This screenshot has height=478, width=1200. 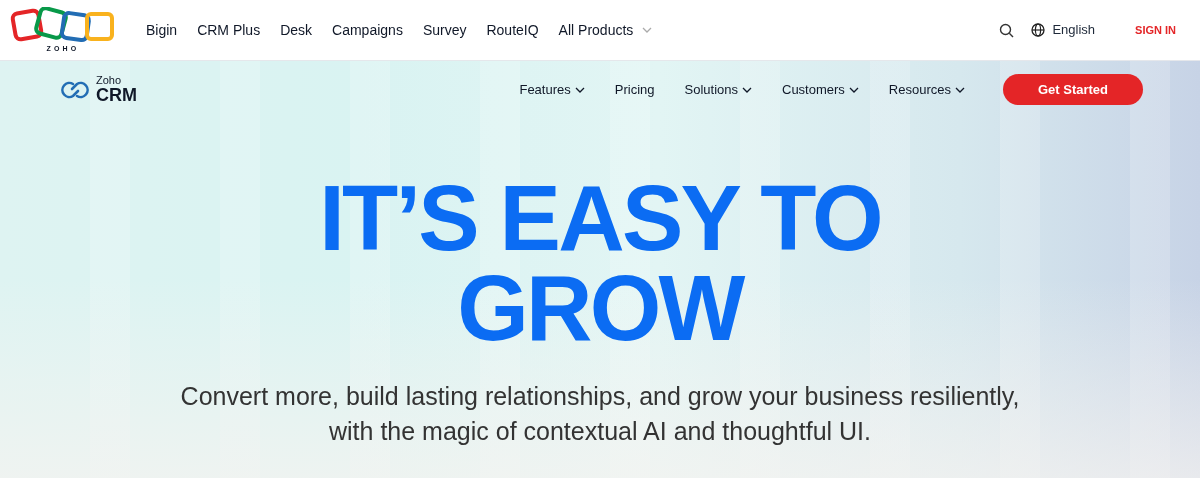 What do you see at coordinates (820, 89) in the screenshot?
I see `dropdown-menu-link: Customers` at bounding box center [820, 89].